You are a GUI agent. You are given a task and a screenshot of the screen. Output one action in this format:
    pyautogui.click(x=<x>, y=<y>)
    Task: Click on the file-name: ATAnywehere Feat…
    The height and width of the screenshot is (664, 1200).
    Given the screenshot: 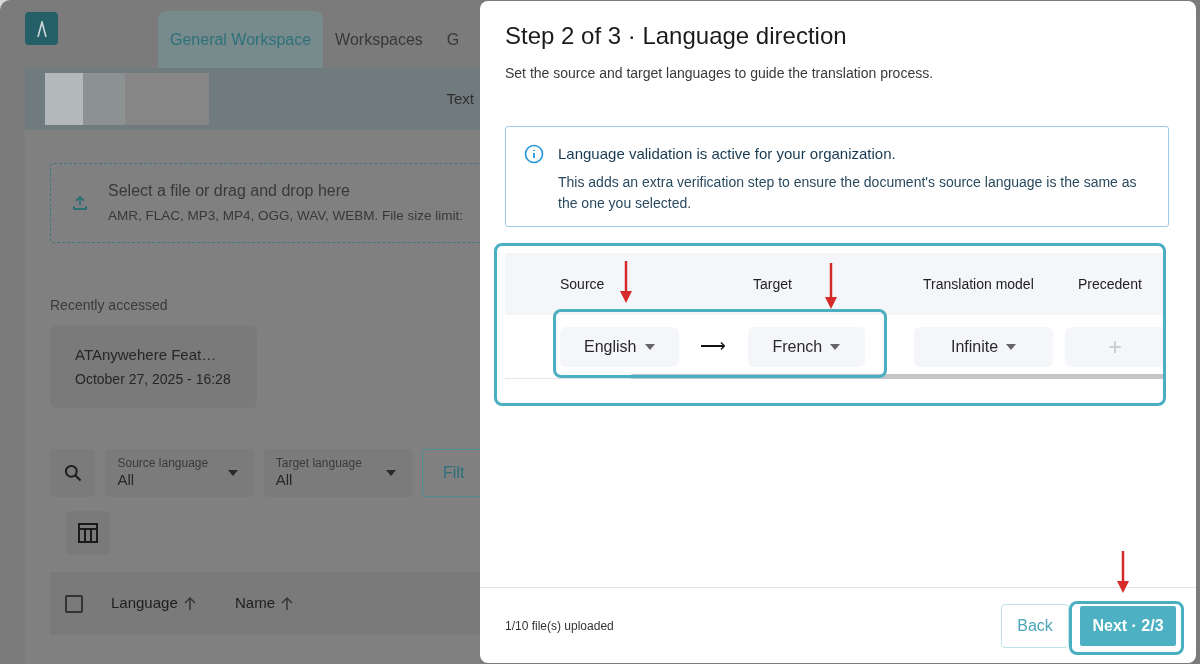 What is the action you would take?
    pyautogui.click(x=146, y=355)
    